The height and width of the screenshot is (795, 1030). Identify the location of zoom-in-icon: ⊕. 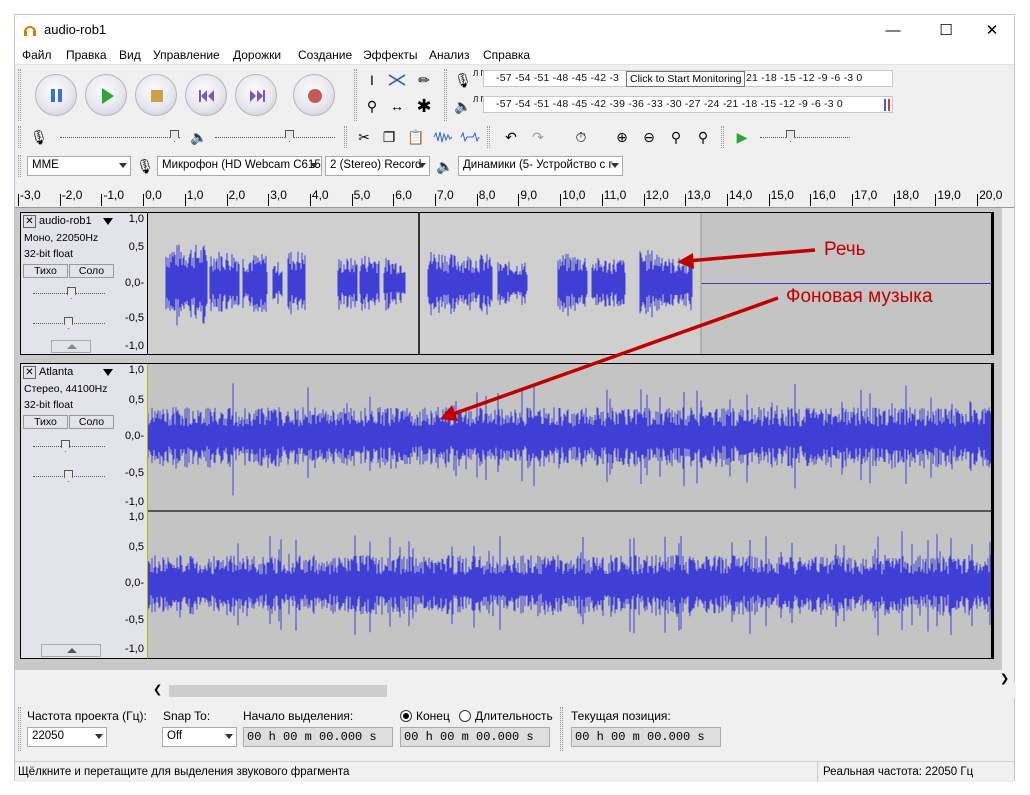
(622, 137).